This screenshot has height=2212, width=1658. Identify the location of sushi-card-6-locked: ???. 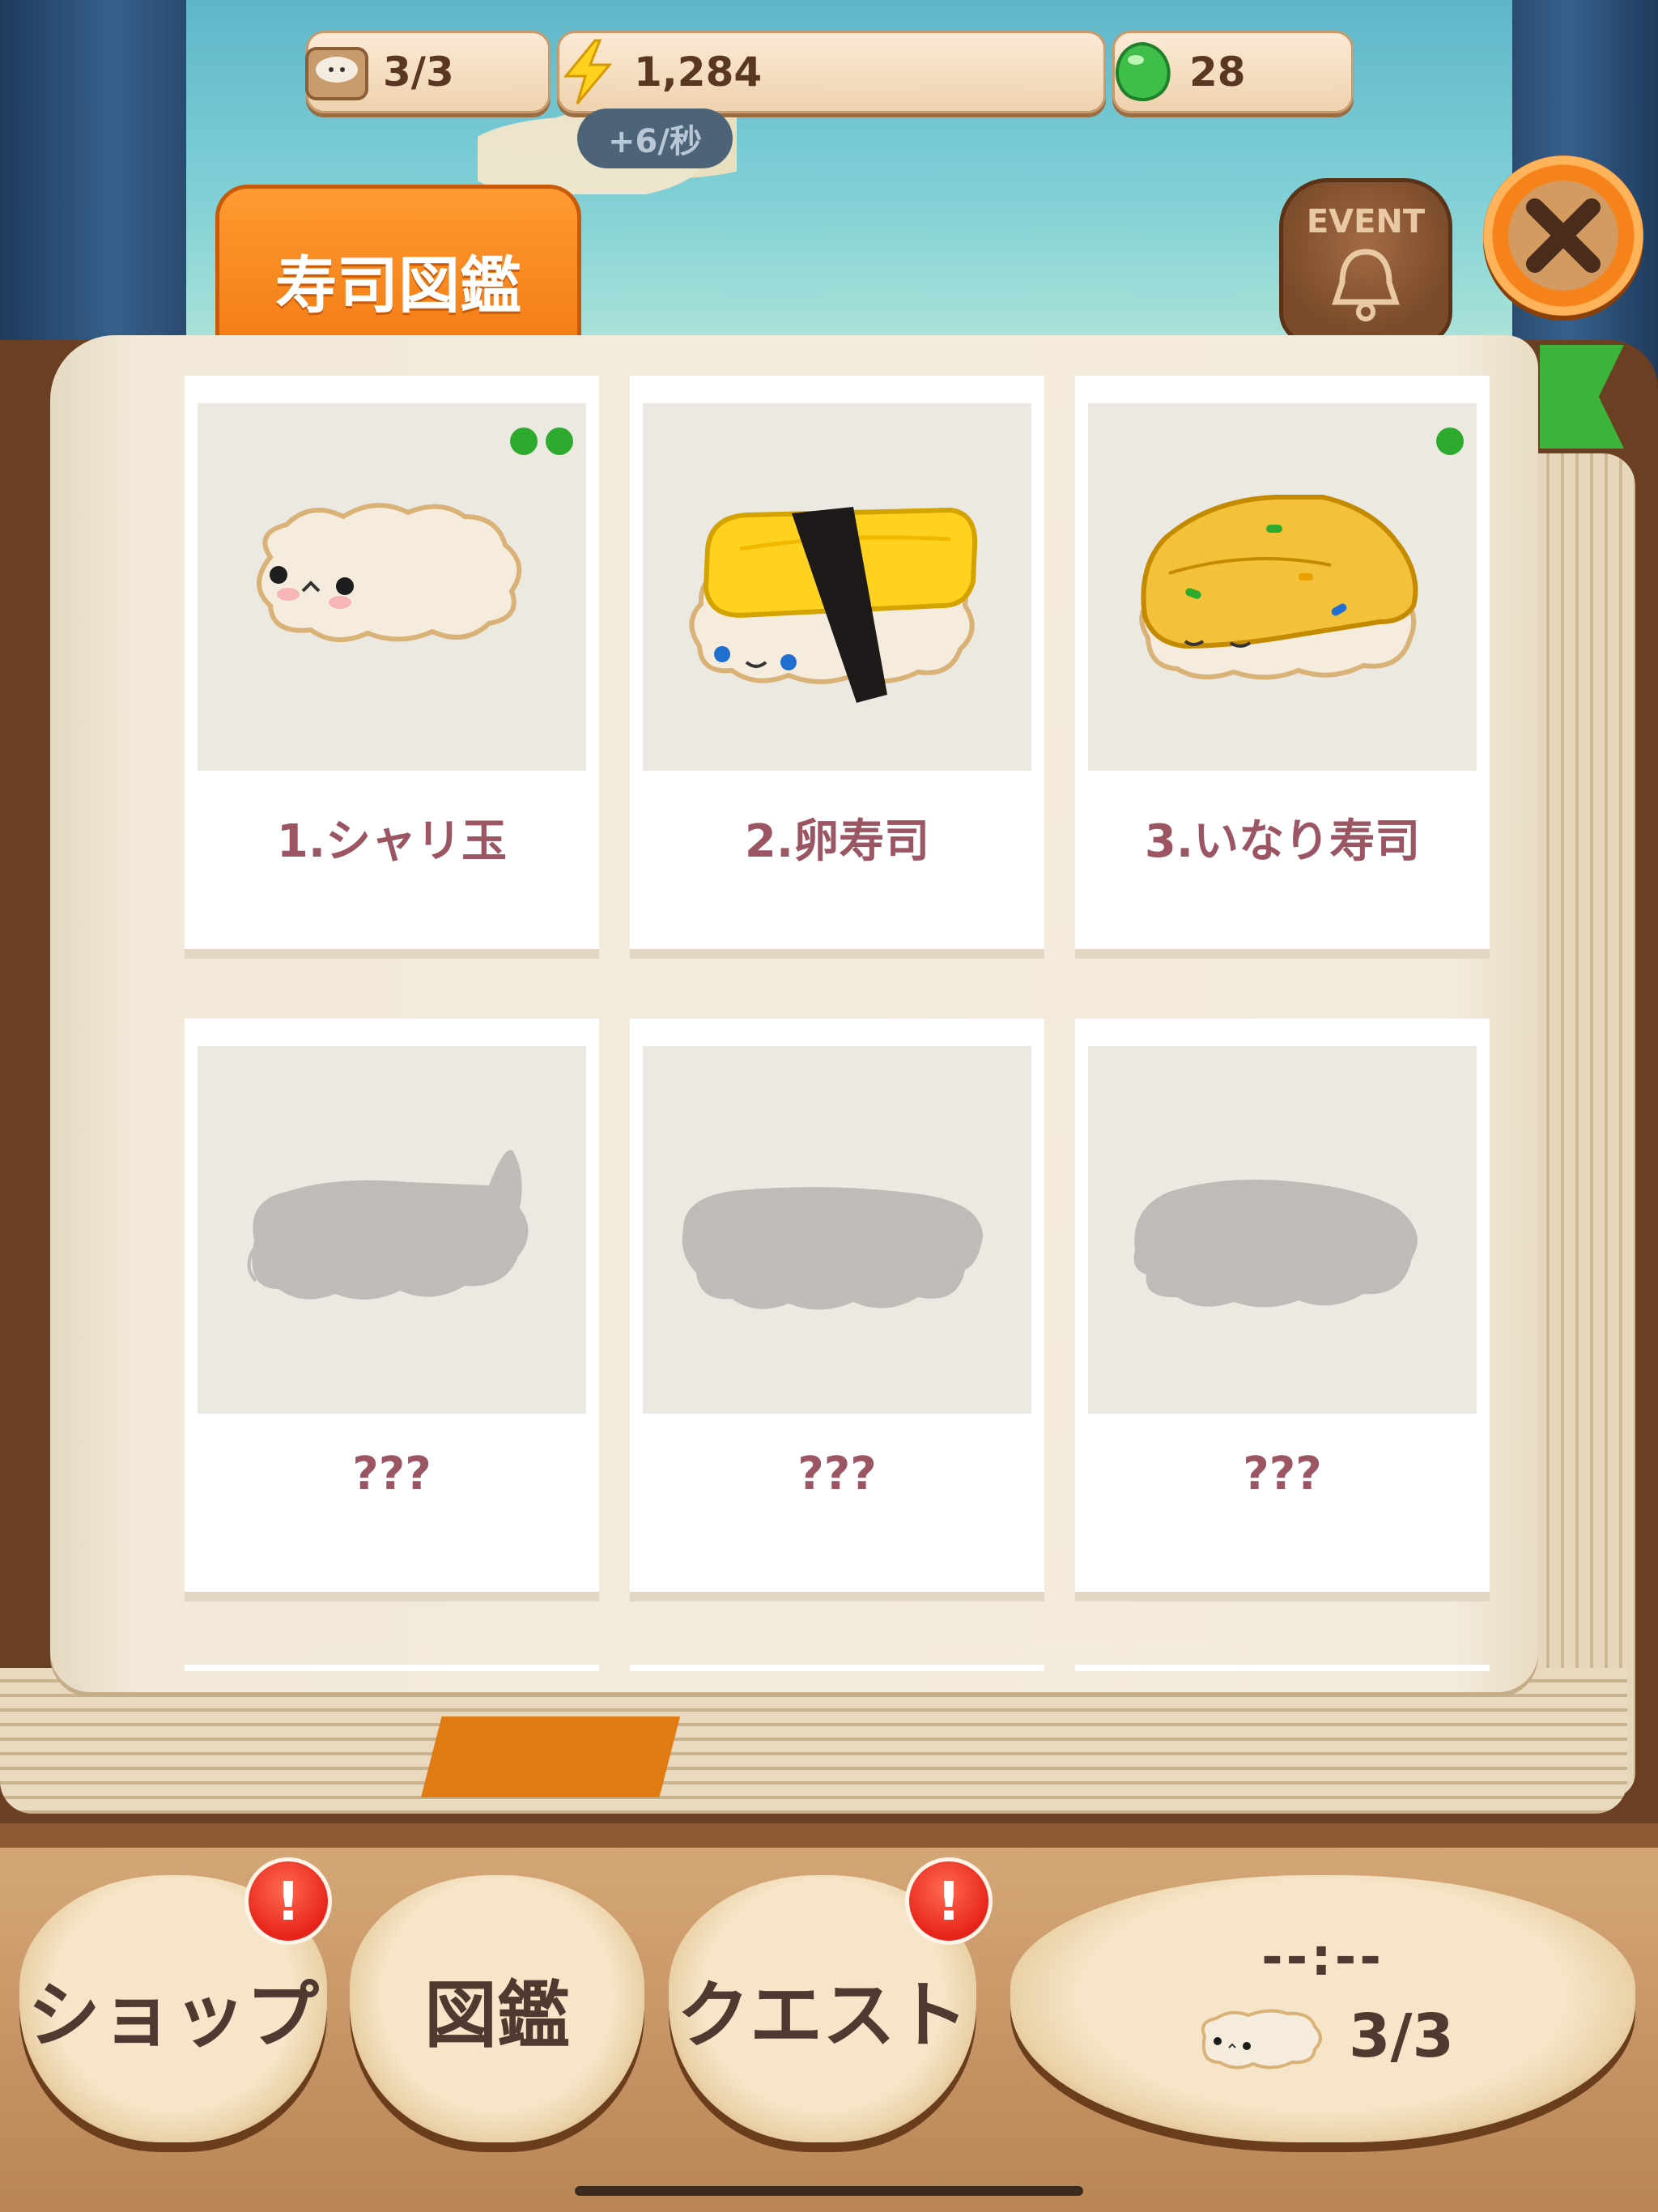
(1282, 1305).